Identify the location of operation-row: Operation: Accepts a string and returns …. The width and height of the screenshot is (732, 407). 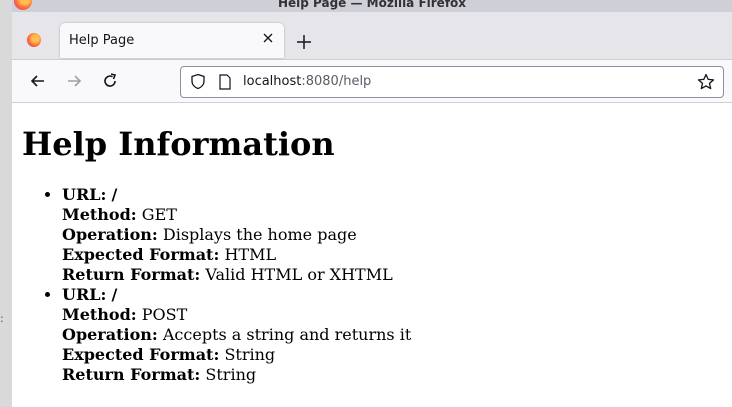
(236, 335).